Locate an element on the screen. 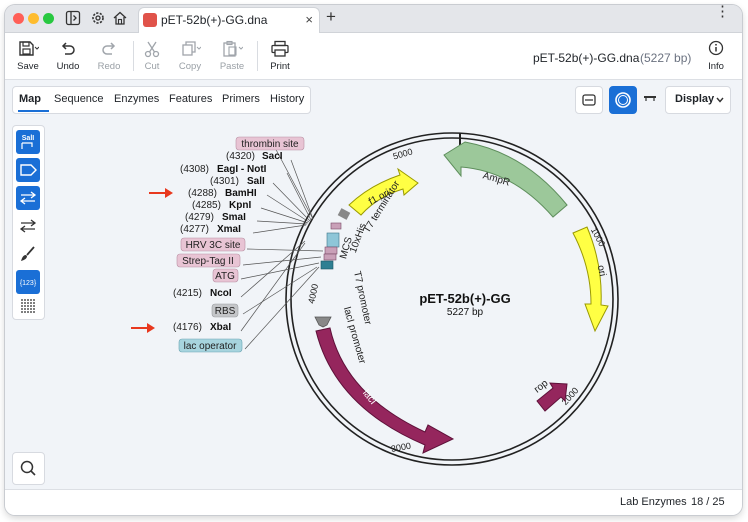 The width and height of the screenshot is (748, 522). feature-laci-promoter is located at coordinates (323, 322).